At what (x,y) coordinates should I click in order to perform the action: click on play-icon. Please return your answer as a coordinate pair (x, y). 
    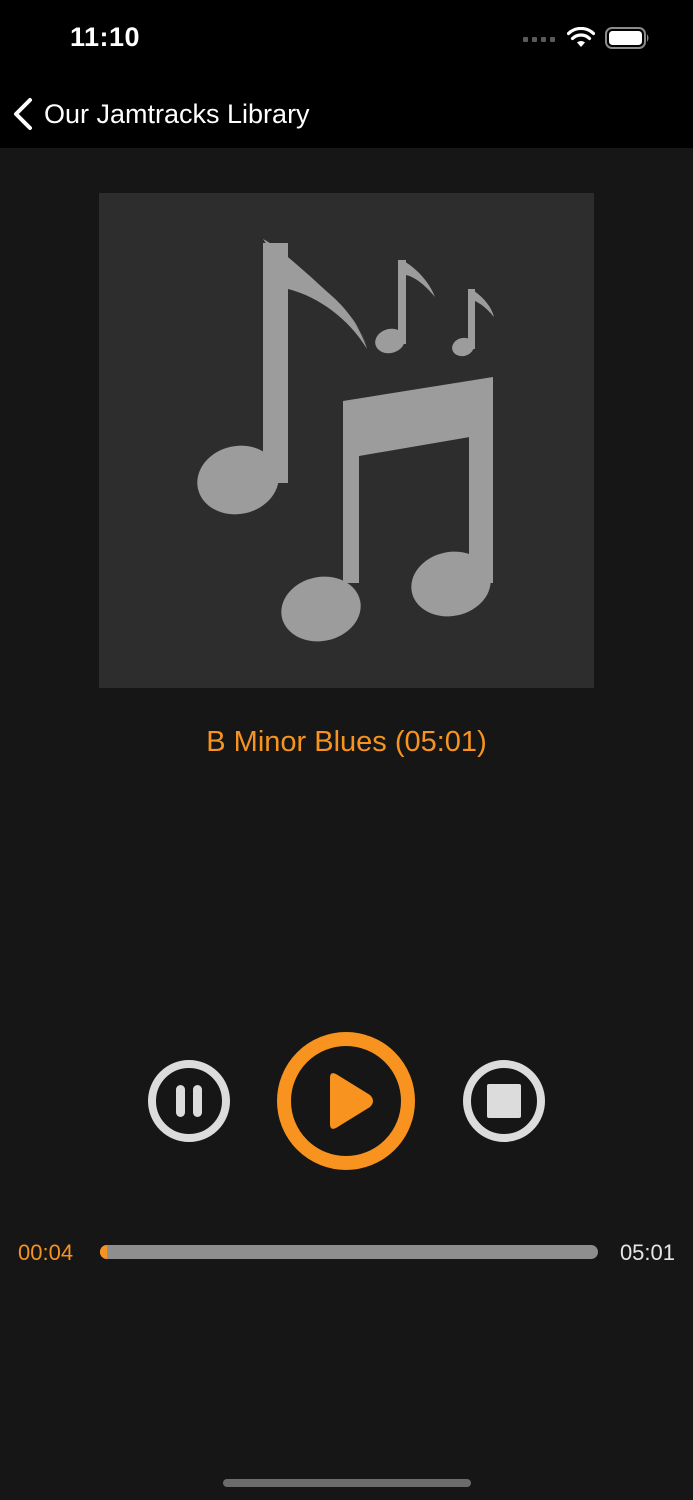
    Looking at the image, I should click on (346, 1101).